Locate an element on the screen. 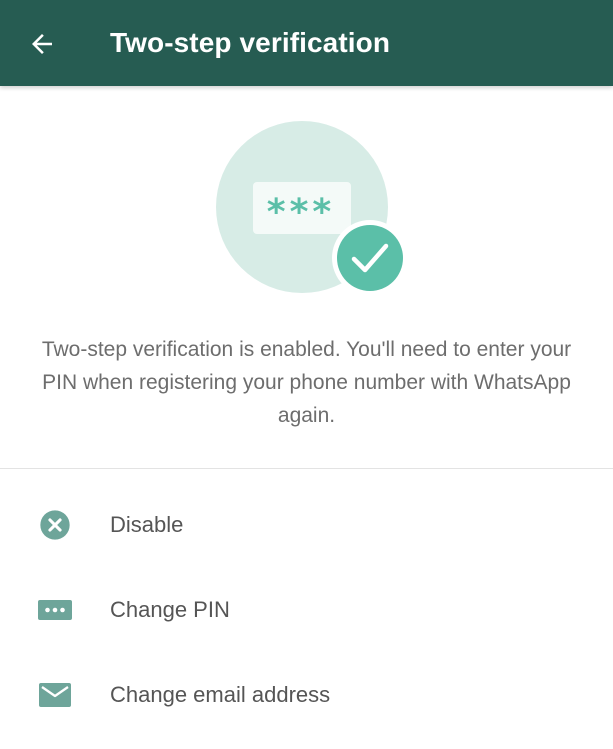 Image resolution: width=613 pixels, height=749 pixels. close-circle-icon is located at coordinates (55, 525).